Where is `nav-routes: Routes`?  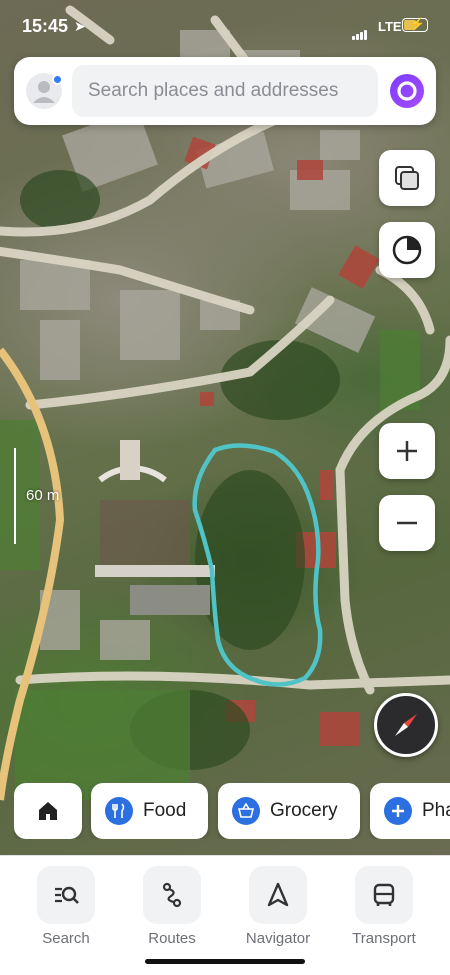 nav-routes: Routes is located at coordinates (172, 906).